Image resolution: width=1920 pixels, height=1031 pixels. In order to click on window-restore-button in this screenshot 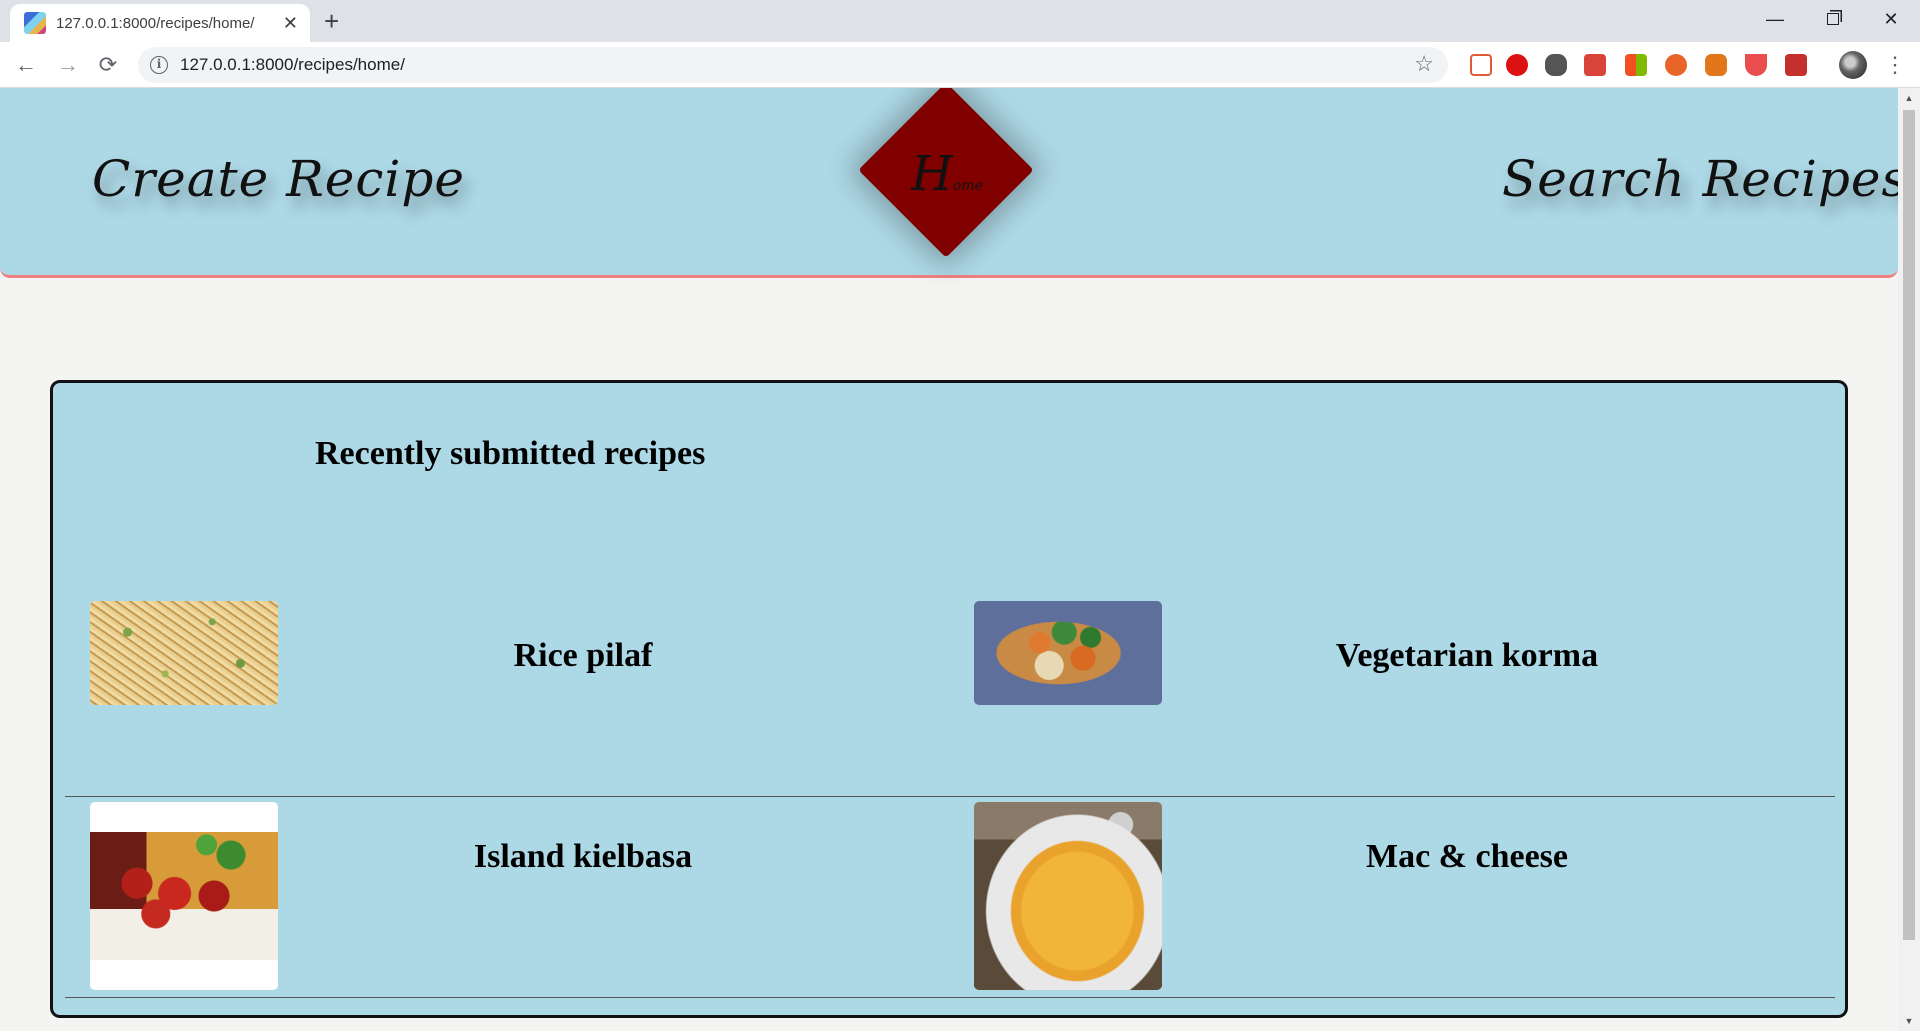, I will do `click(1833, 20)`.